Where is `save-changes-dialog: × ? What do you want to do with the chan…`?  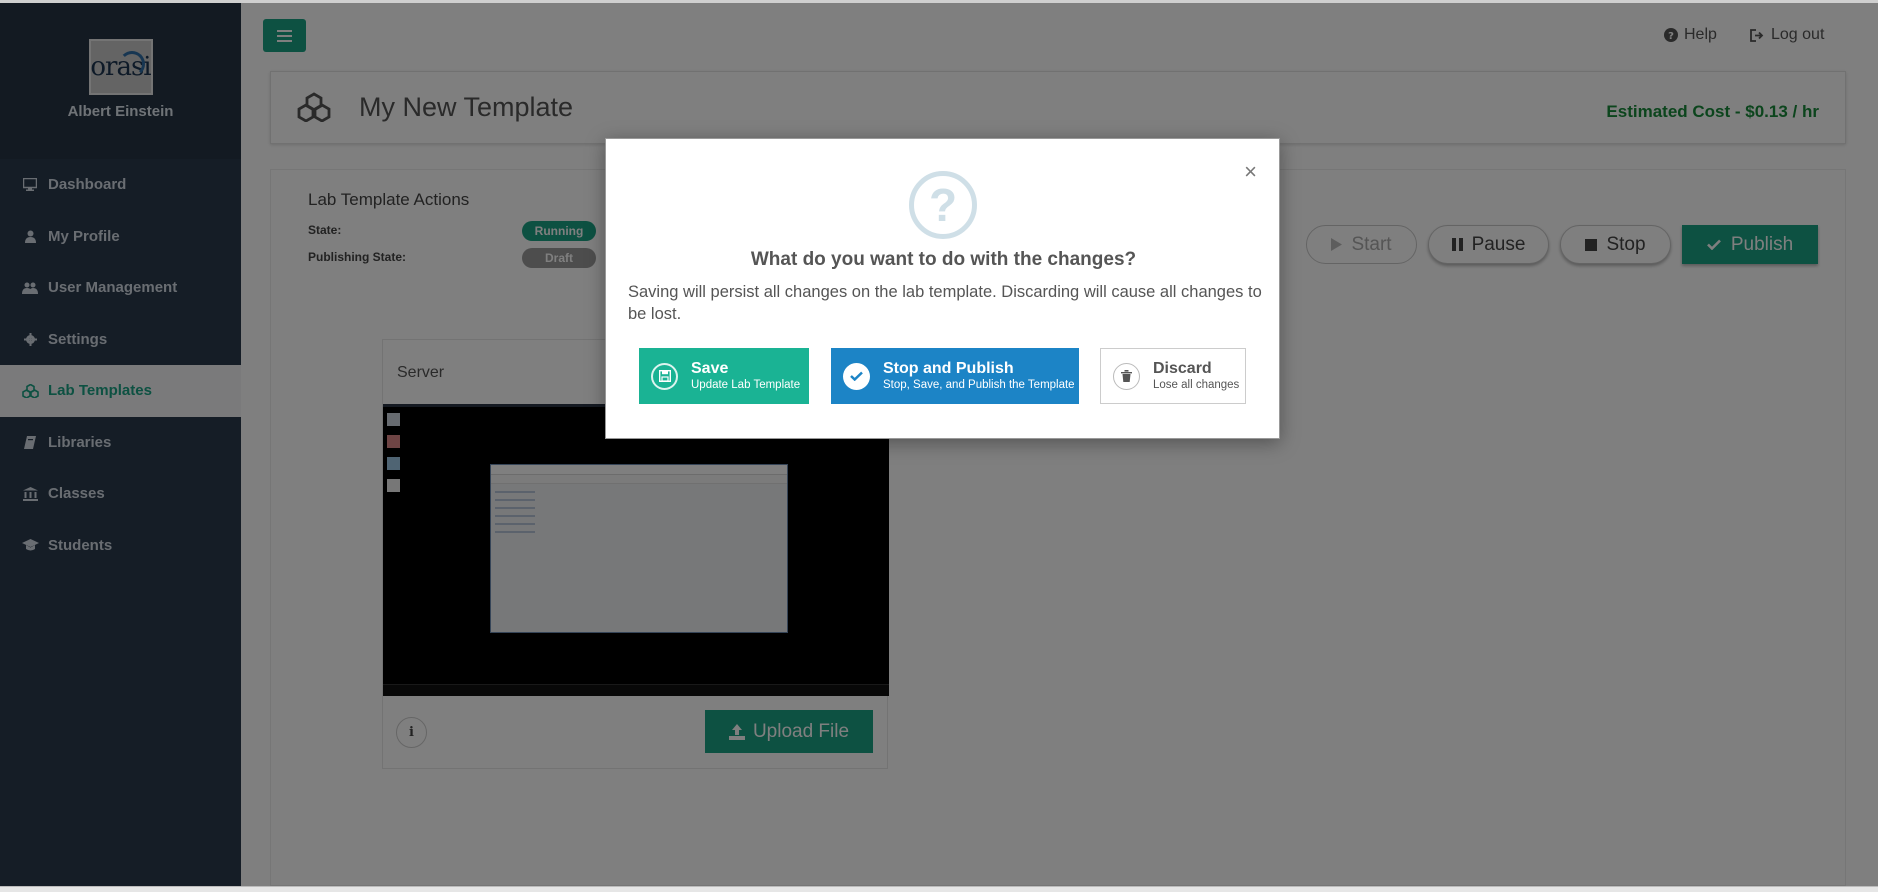 save-changes-dialog: × ? What do you want to do with the chan… is located at coordinates (942, 288).